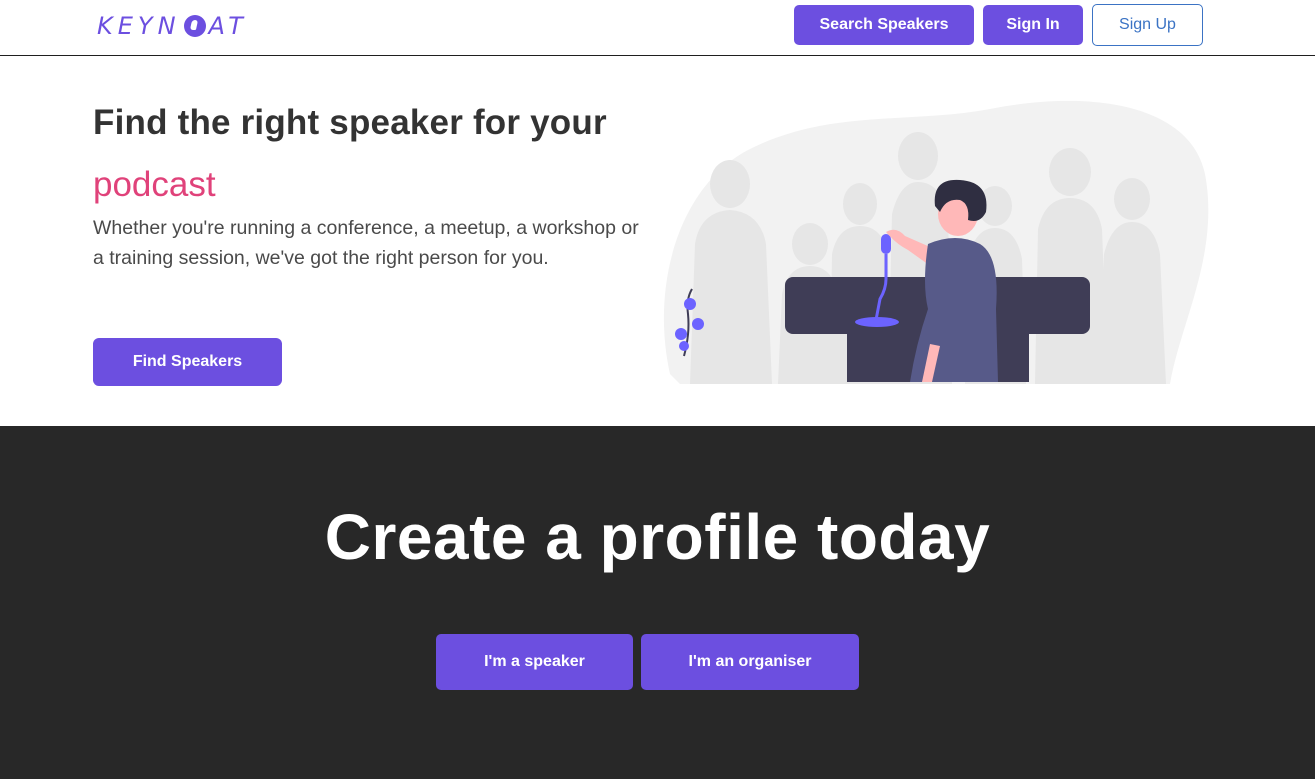 This screenshot has width=1315, height=779. Describe the element at coordinates (657, 28) in the screenshot. I see `site-header: KEYN AT Search Speakers Sign In Sign Up` at that location.